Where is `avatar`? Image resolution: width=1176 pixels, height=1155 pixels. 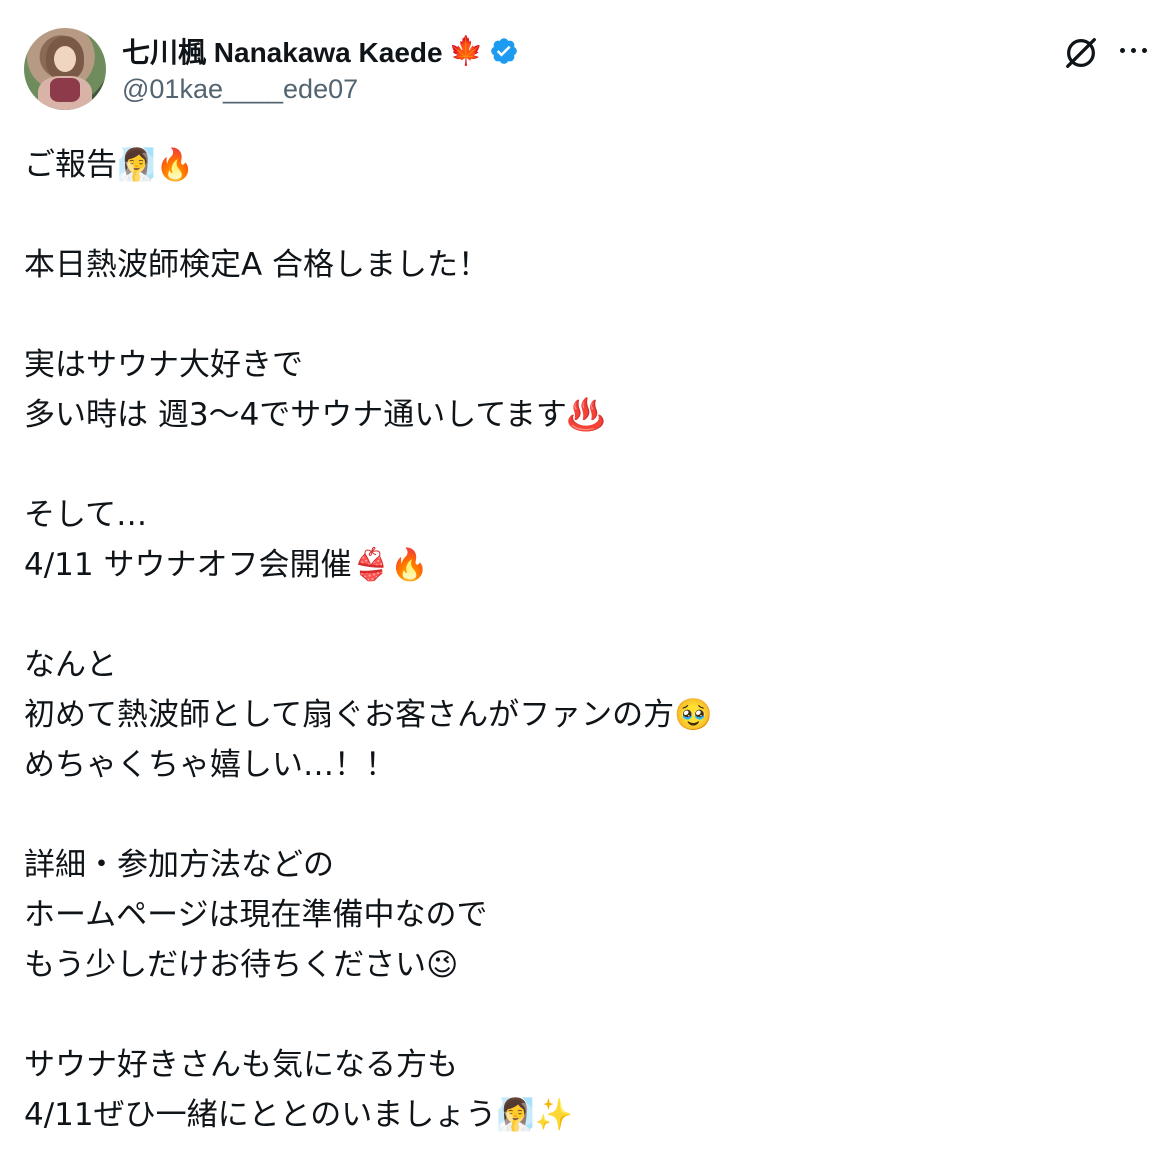 avatar is located at coordinates (65, 69).